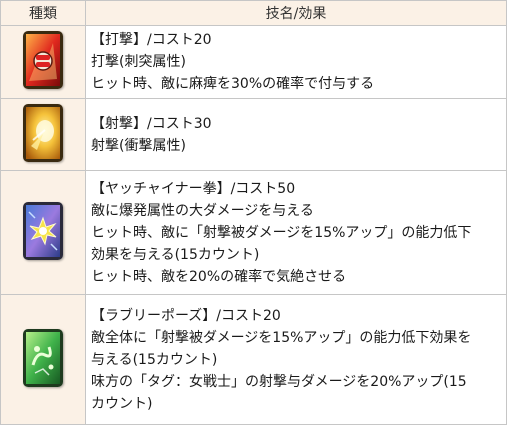 The image size is (507, 429). What do you see at coordinates (186, 315) in the screenshot?
I see `skill-line: 【ラブリーポーズ】/コスト20` at bounding box center [186, 315].